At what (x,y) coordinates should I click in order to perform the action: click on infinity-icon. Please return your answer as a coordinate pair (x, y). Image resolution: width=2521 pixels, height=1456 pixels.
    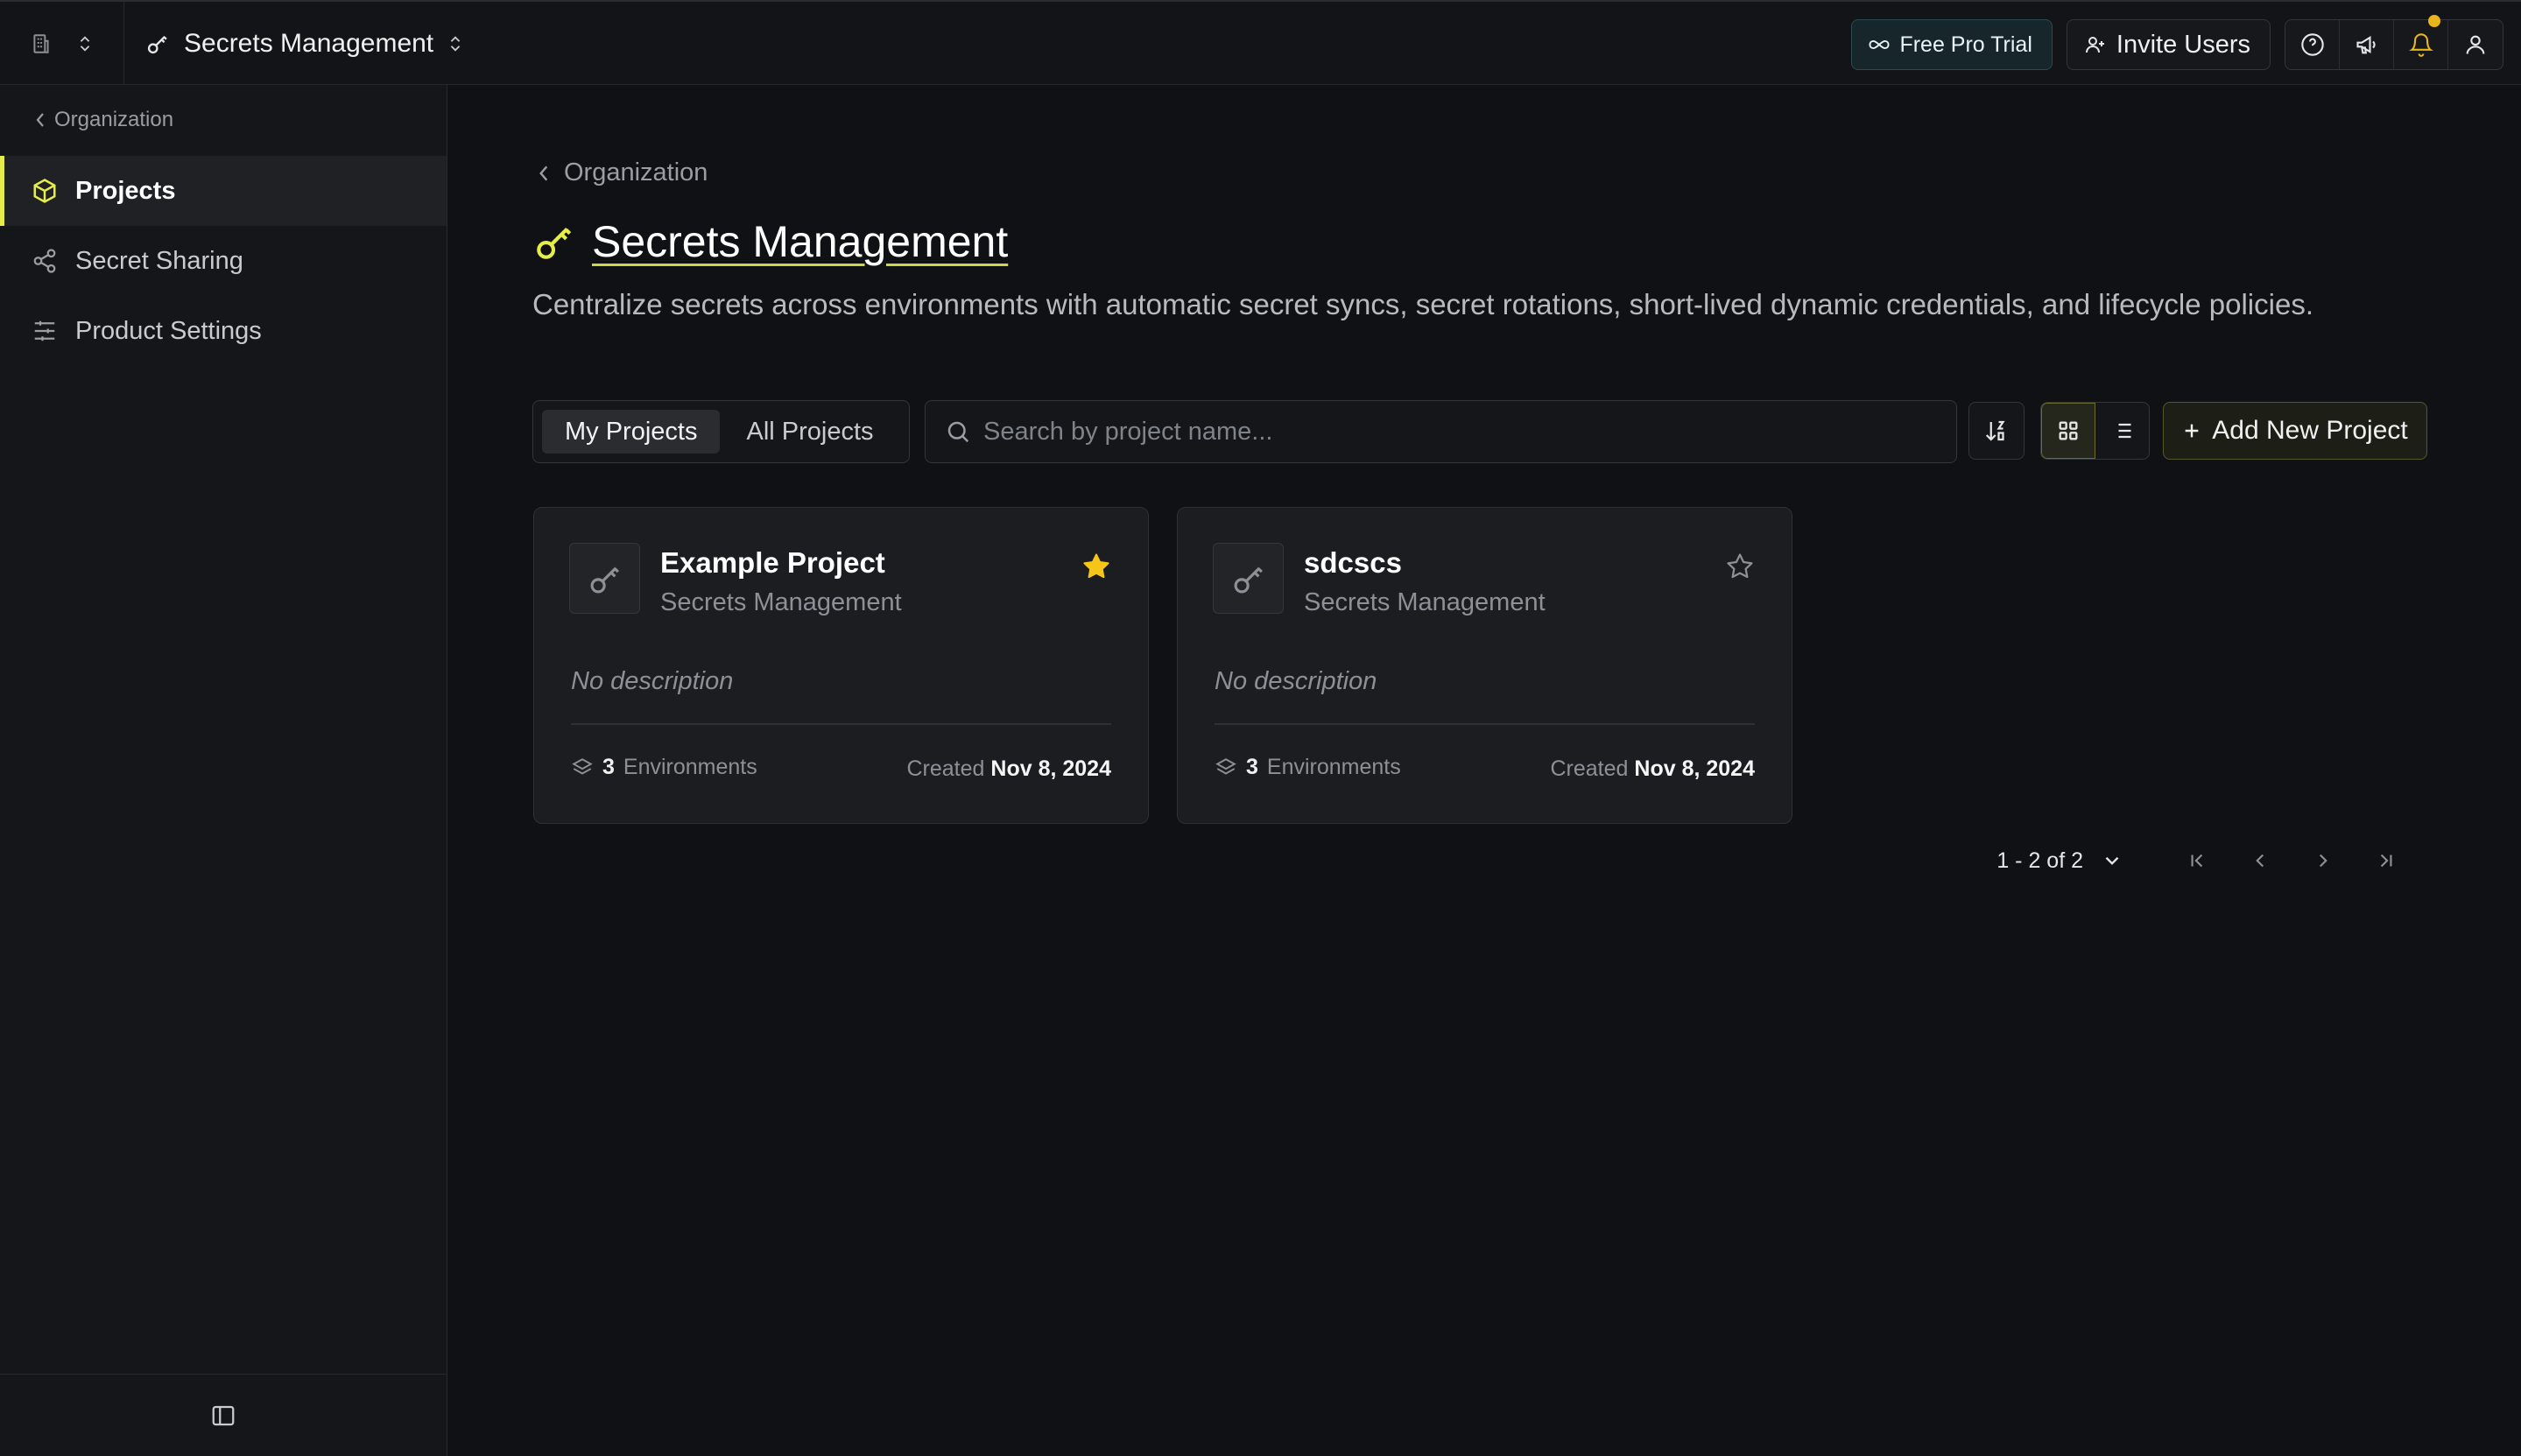
    Looking at the image, I should click on (1879, 45).